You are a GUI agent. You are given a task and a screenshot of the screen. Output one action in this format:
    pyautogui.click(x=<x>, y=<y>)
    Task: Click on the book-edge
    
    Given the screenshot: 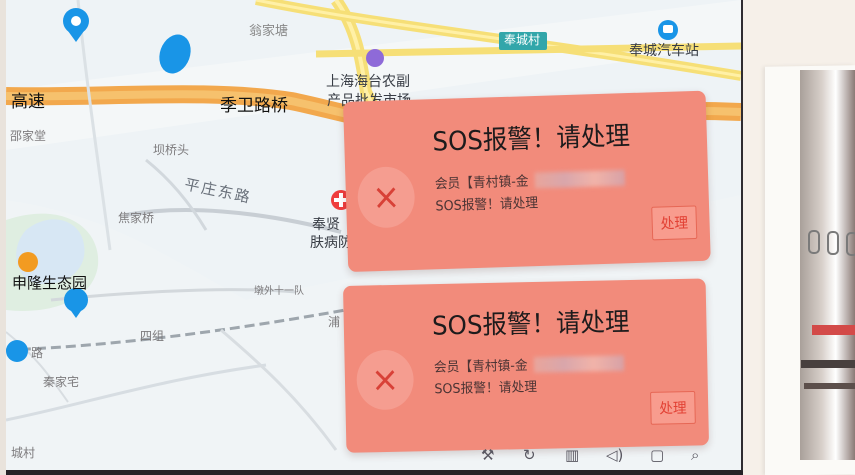 What is the action you would take?
    pyautogui.click(x=827, y=265)
    